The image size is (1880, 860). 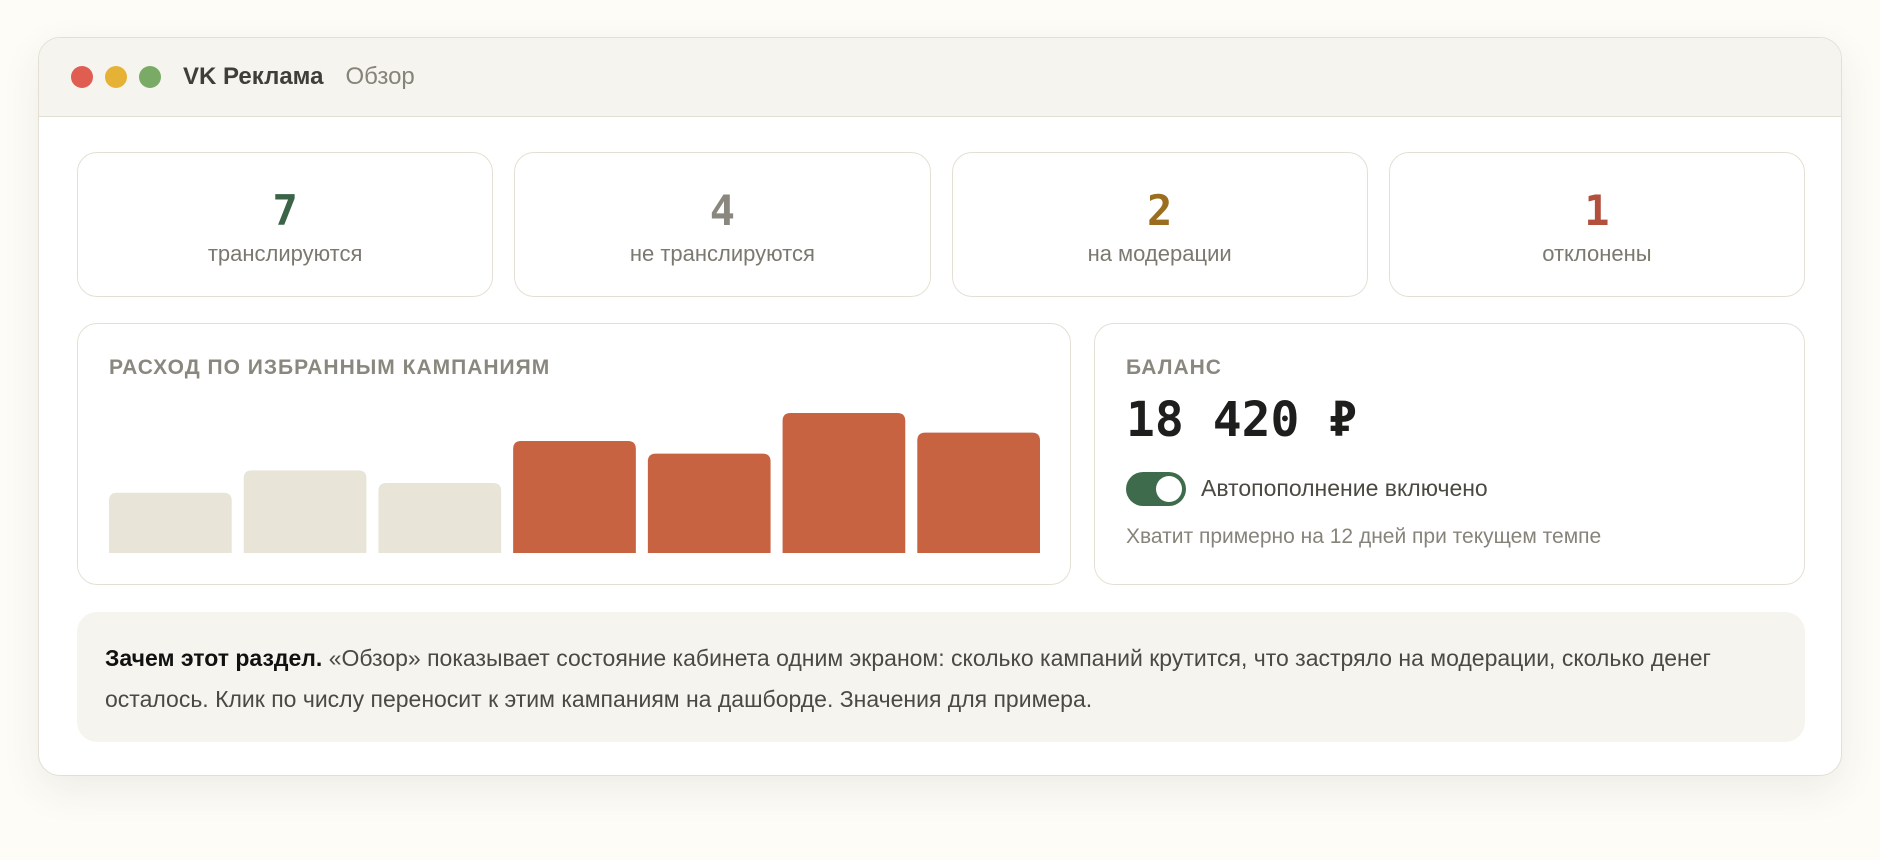 I want to click on stat-value: 1, so click(x=1596, y=210).